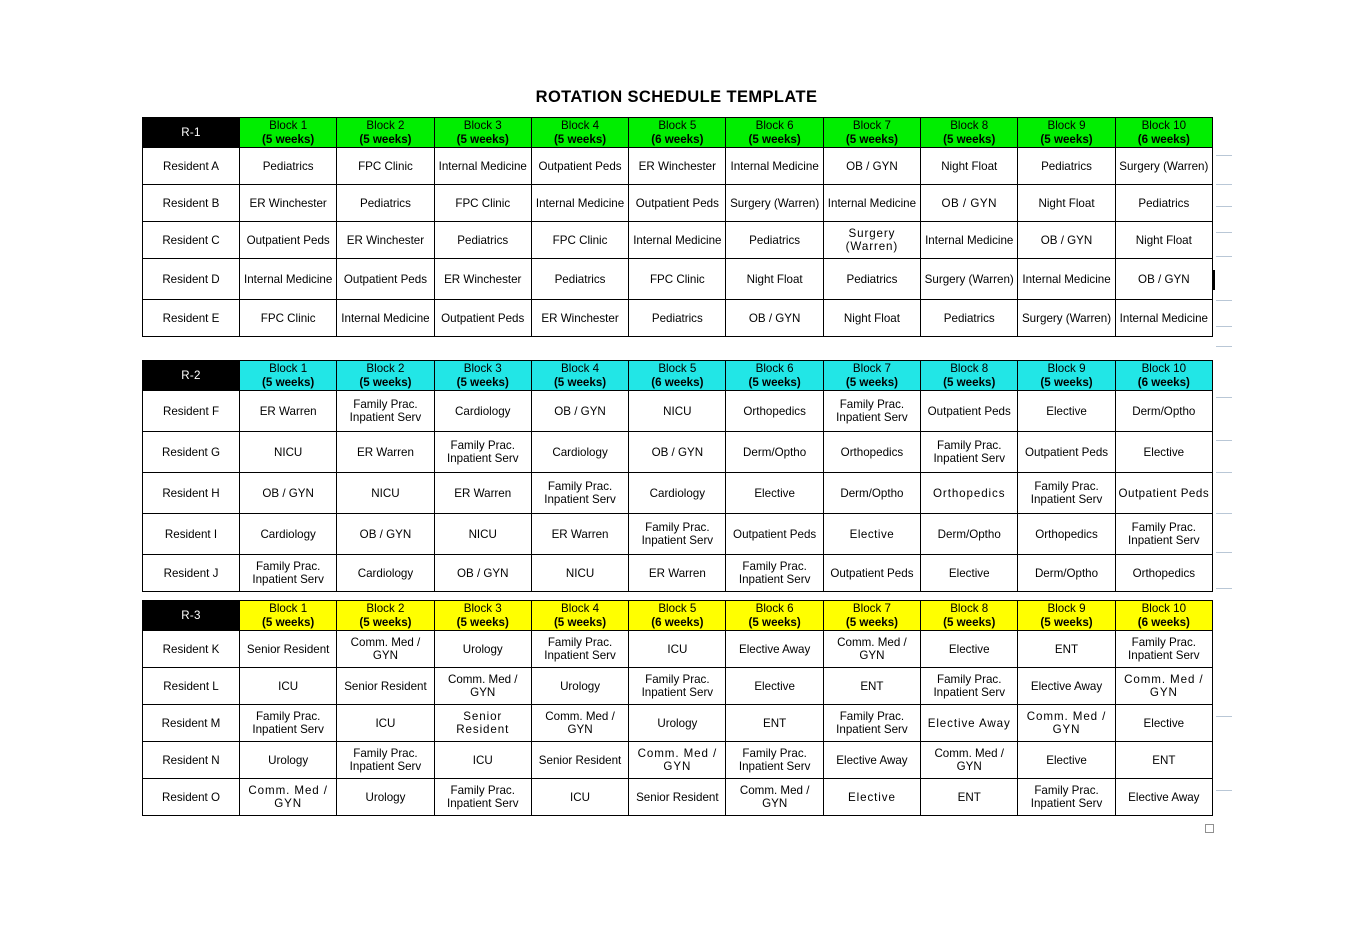 This screenshot has width=1353, height=925. What do you see at coordinates (1163, 375) in the screenshot?
I see `column-header-block-10: Block 10 (6 weeks)` at bounding box center [1163, 375].